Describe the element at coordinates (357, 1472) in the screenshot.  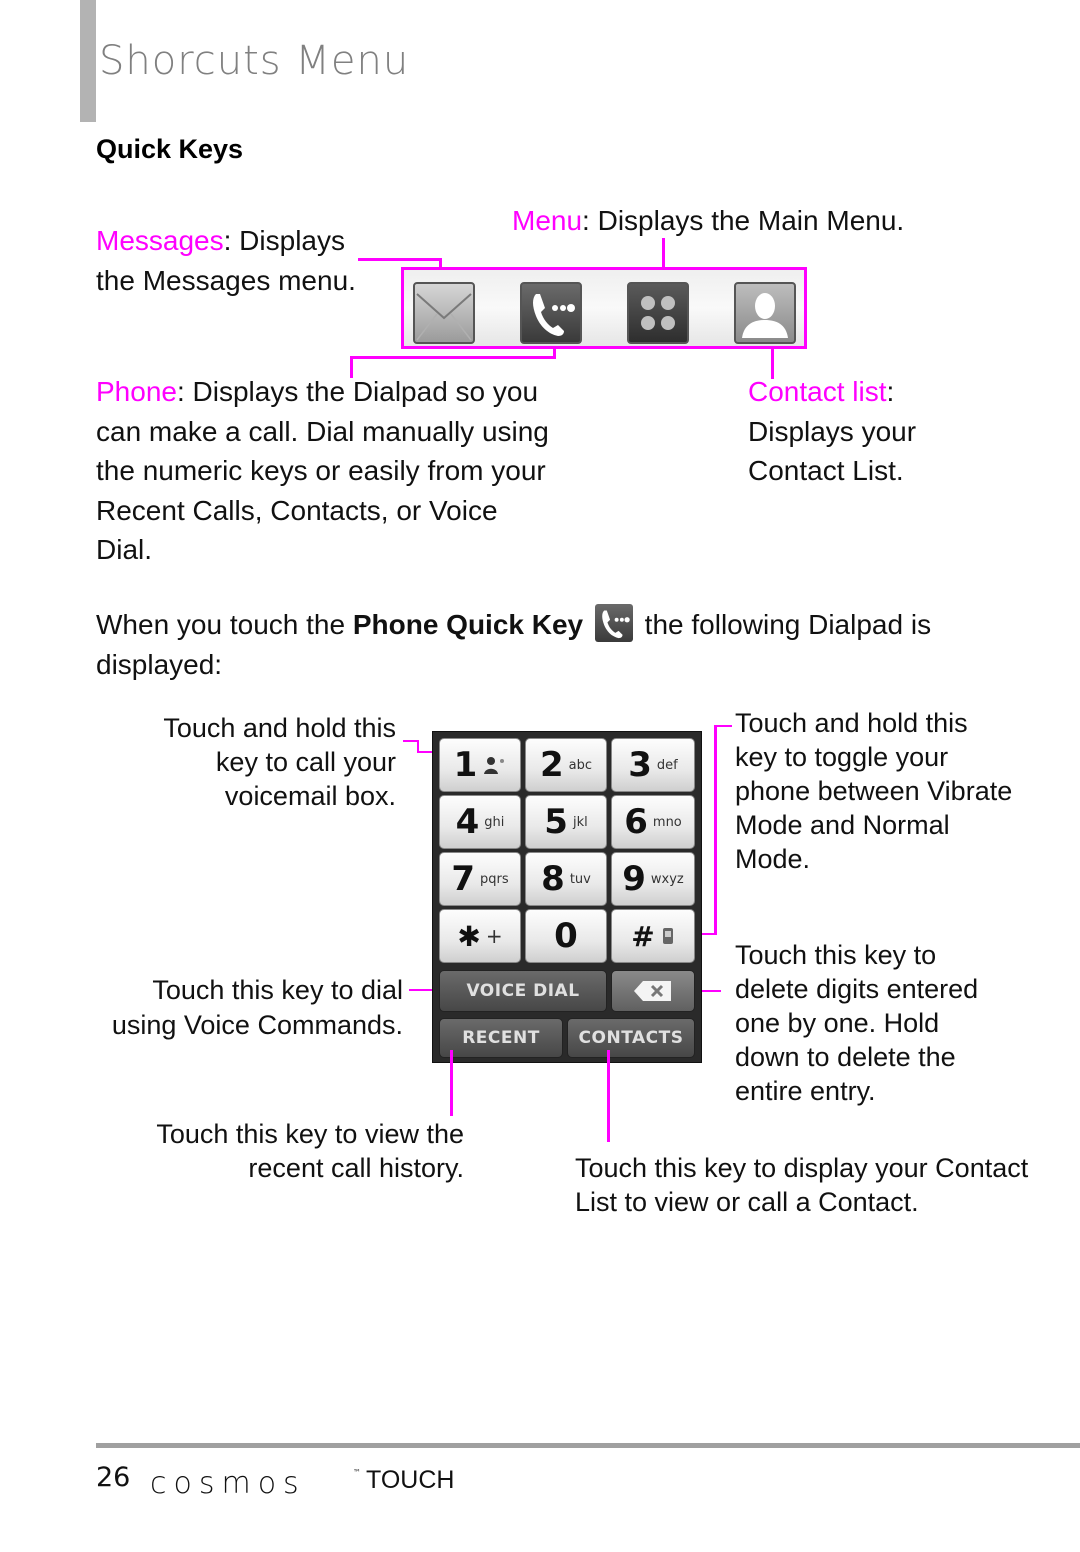
I see `trademark: ™` at that location.